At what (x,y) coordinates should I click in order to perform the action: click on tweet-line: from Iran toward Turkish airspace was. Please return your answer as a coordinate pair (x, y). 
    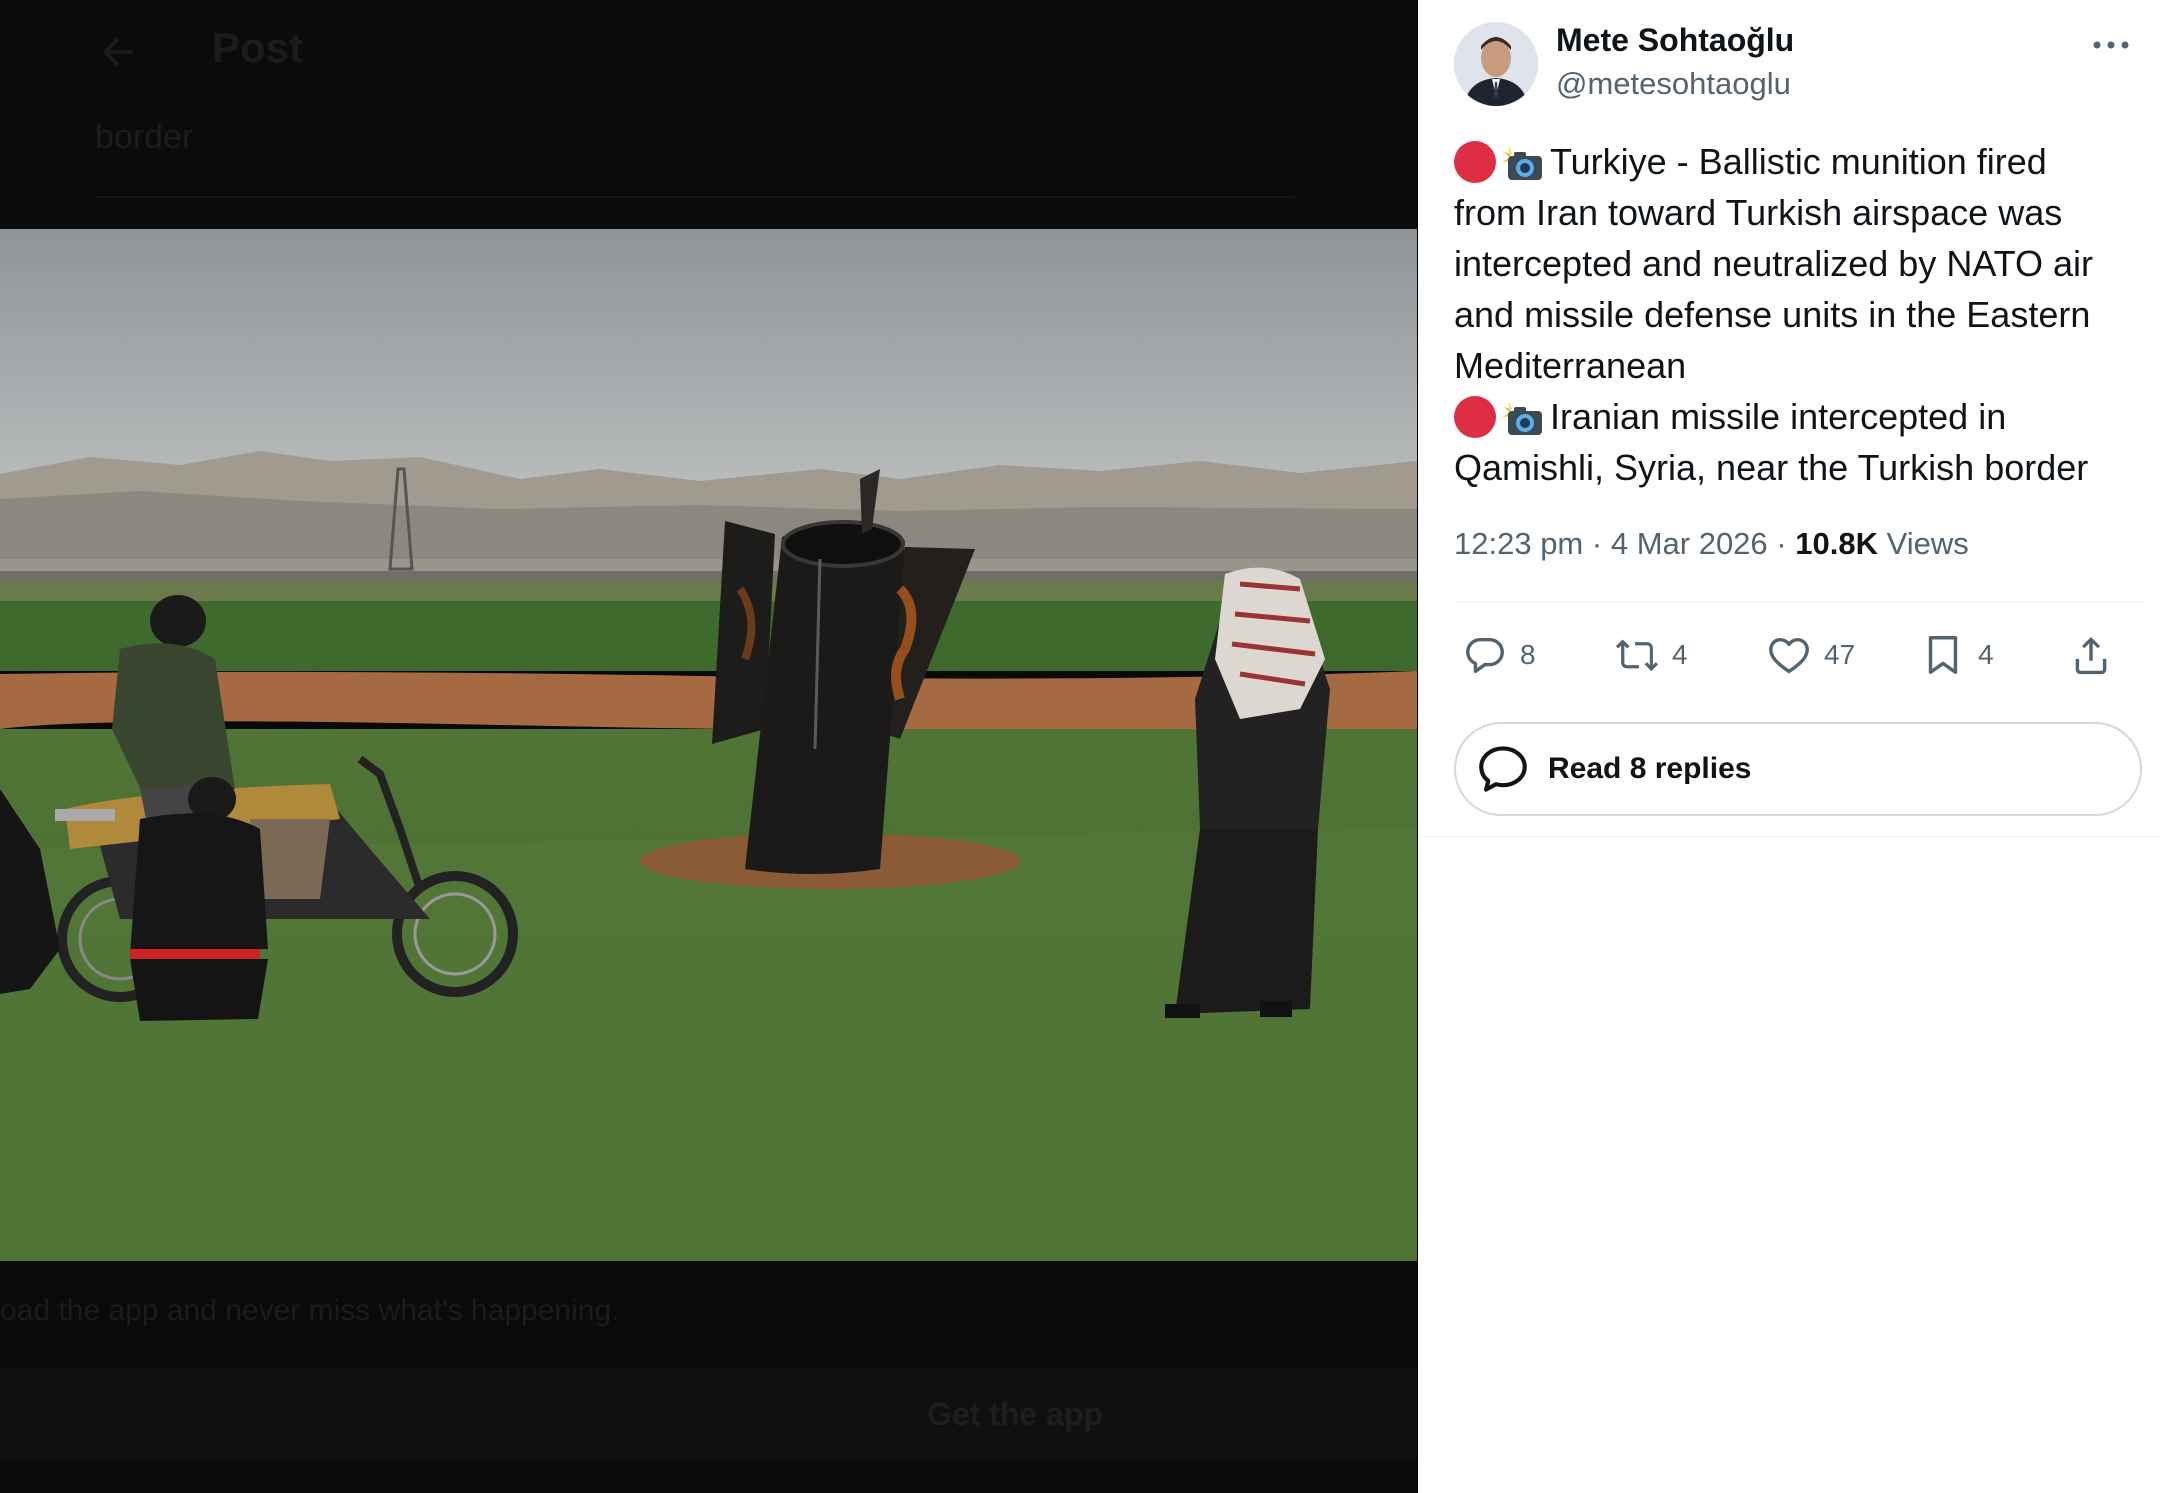
    Looking at the image, I should click on (1758, 212).